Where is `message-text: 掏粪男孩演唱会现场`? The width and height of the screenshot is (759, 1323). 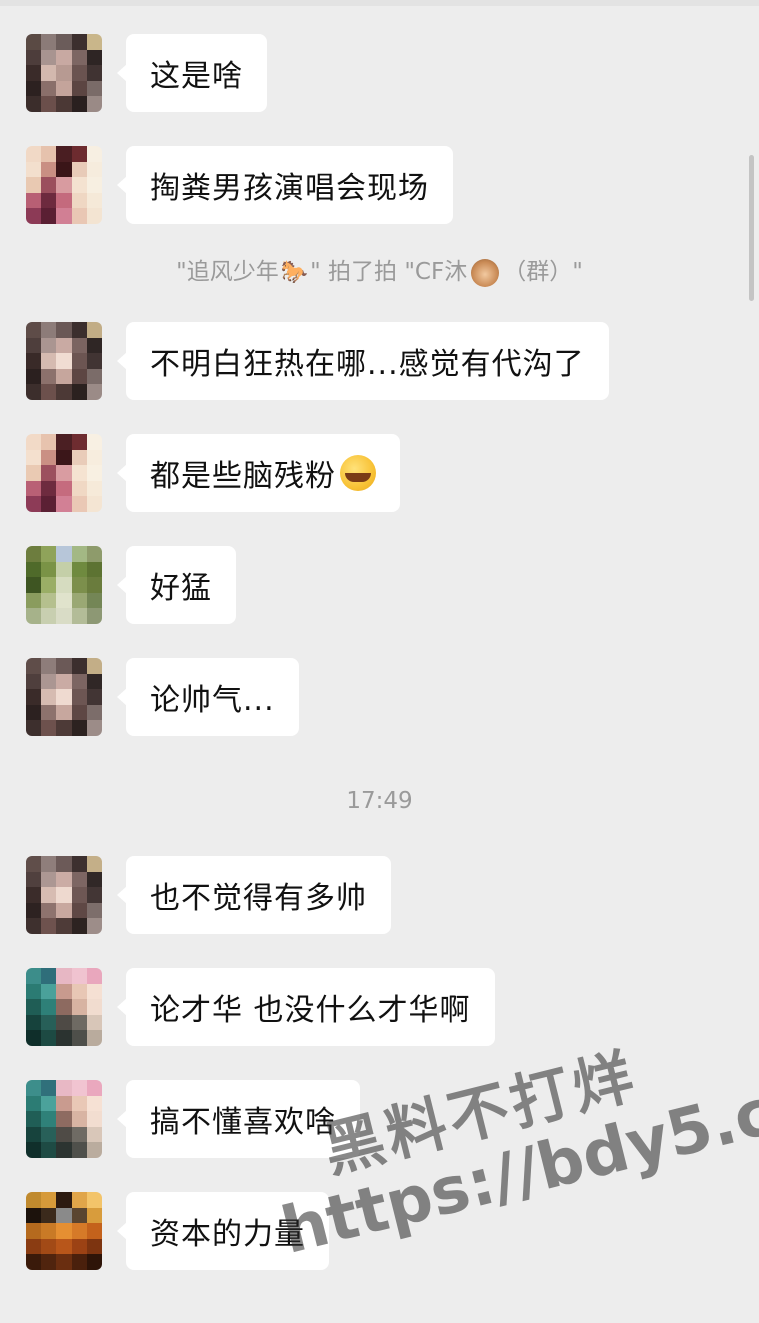
message-text: 掏粪男孩演唱会现场 is located at coordinates (289, 188).